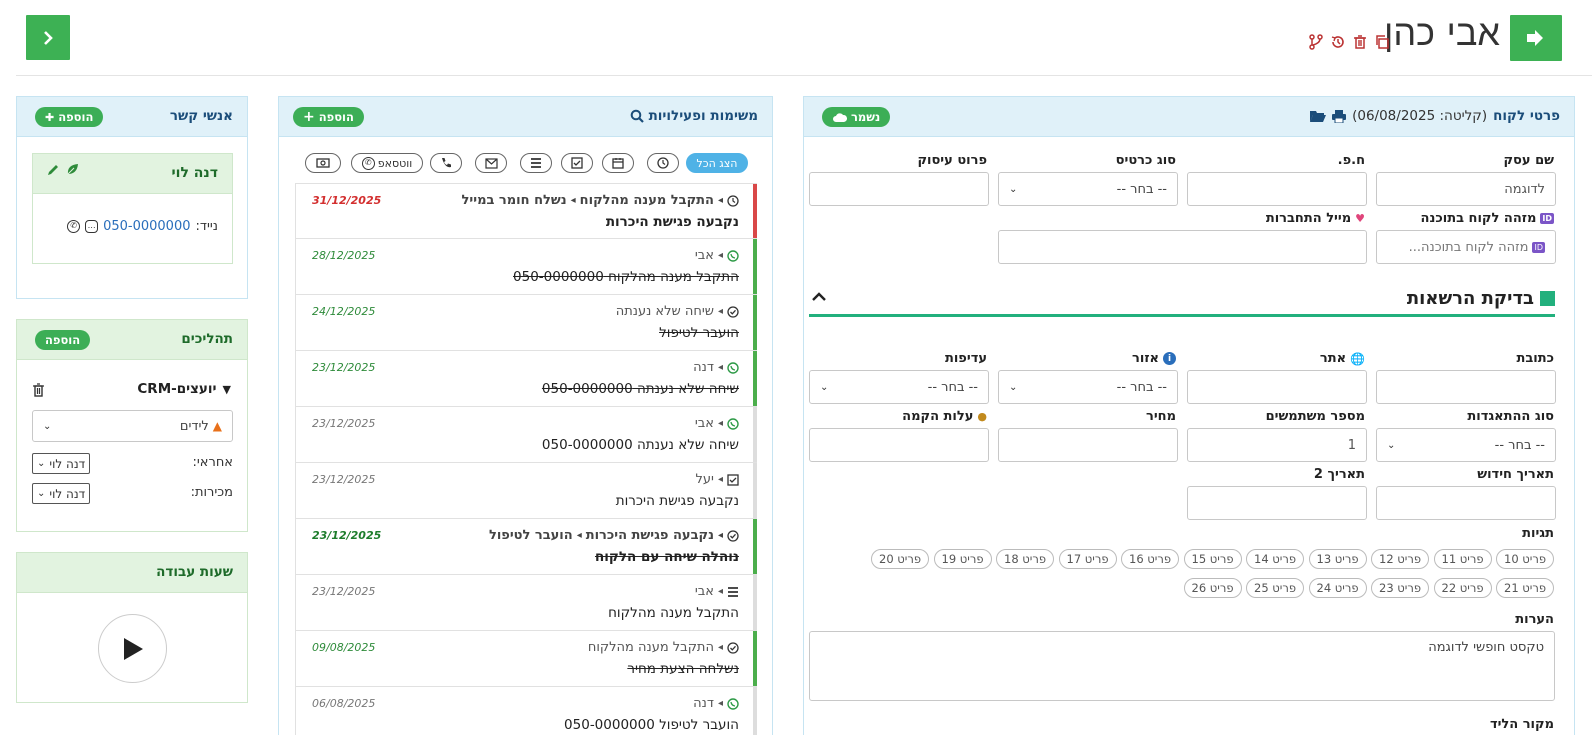 The image size is (1592, 735). I want to click on back-button, so click(48, 37).